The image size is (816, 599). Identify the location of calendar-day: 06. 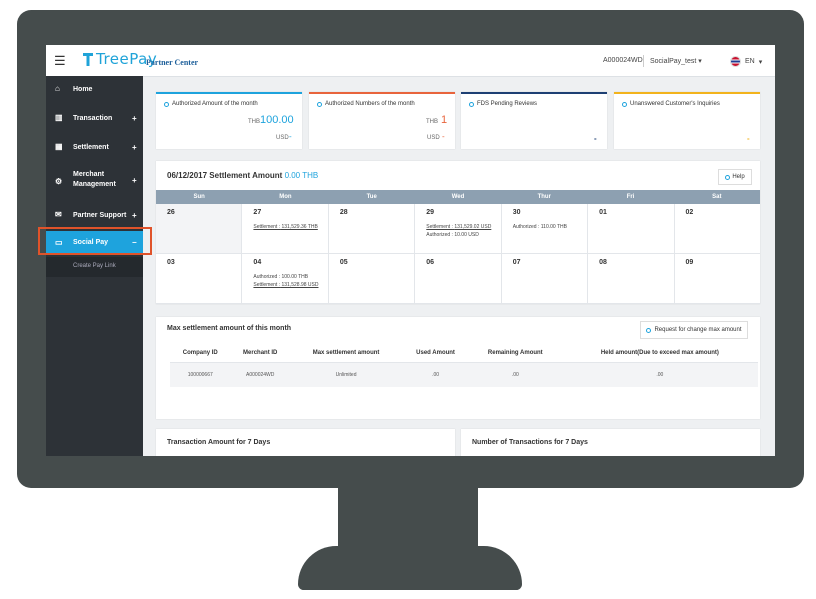
(458, 278).